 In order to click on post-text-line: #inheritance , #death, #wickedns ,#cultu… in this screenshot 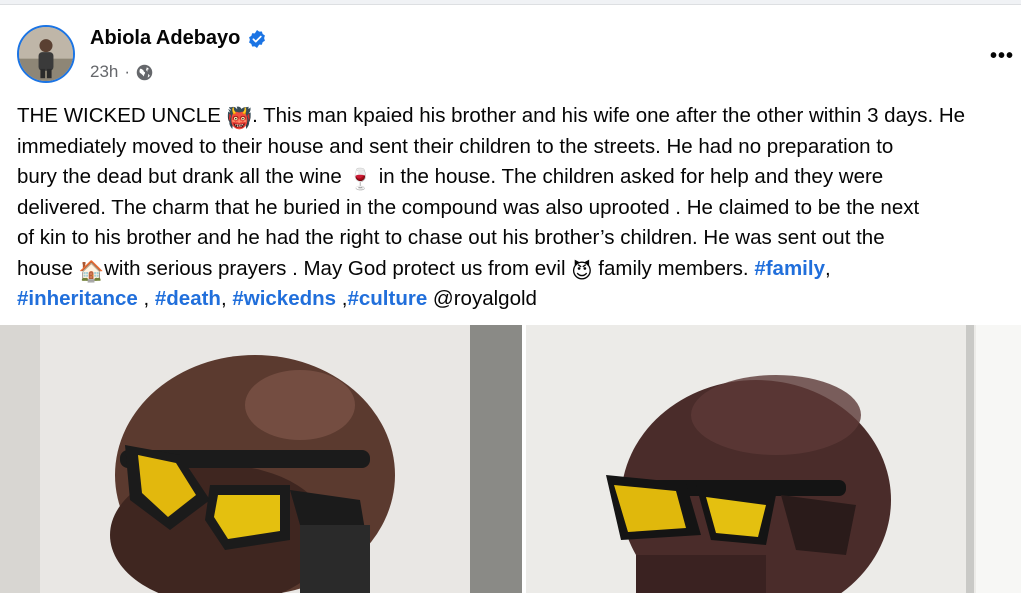, I will do `click(519, 299)`.